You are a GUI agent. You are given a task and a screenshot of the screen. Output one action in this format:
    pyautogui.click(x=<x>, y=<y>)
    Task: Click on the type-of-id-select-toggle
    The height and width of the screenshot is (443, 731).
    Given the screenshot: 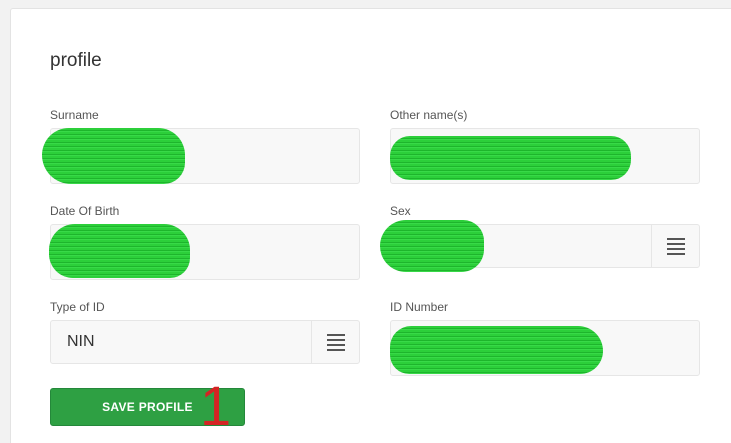 What is the action you would take?
    pyautogui.click(x=335, y=342)
    